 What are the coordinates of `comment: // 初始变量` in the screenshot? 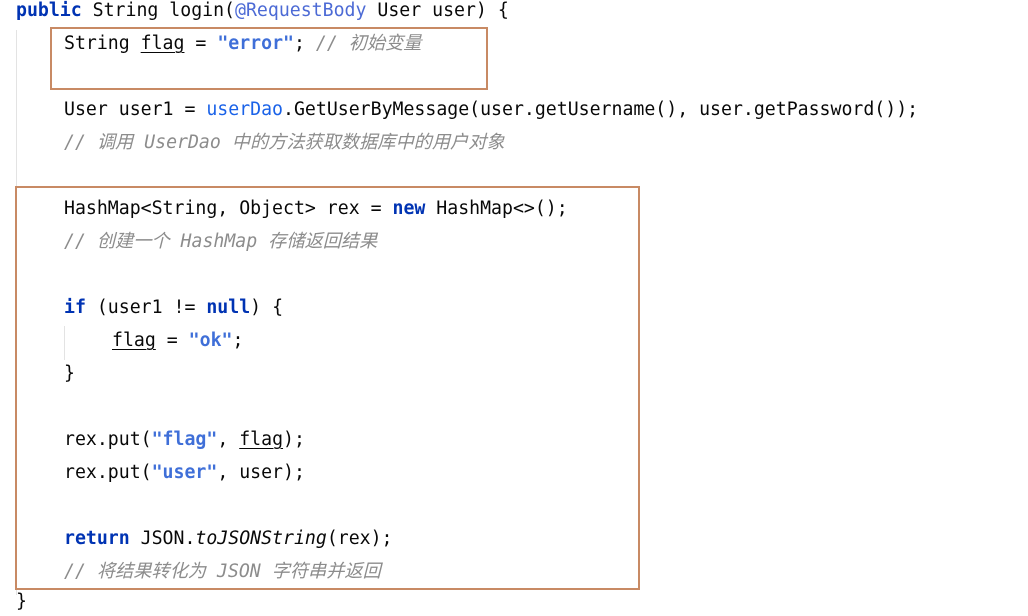 It's located at (368, 43).